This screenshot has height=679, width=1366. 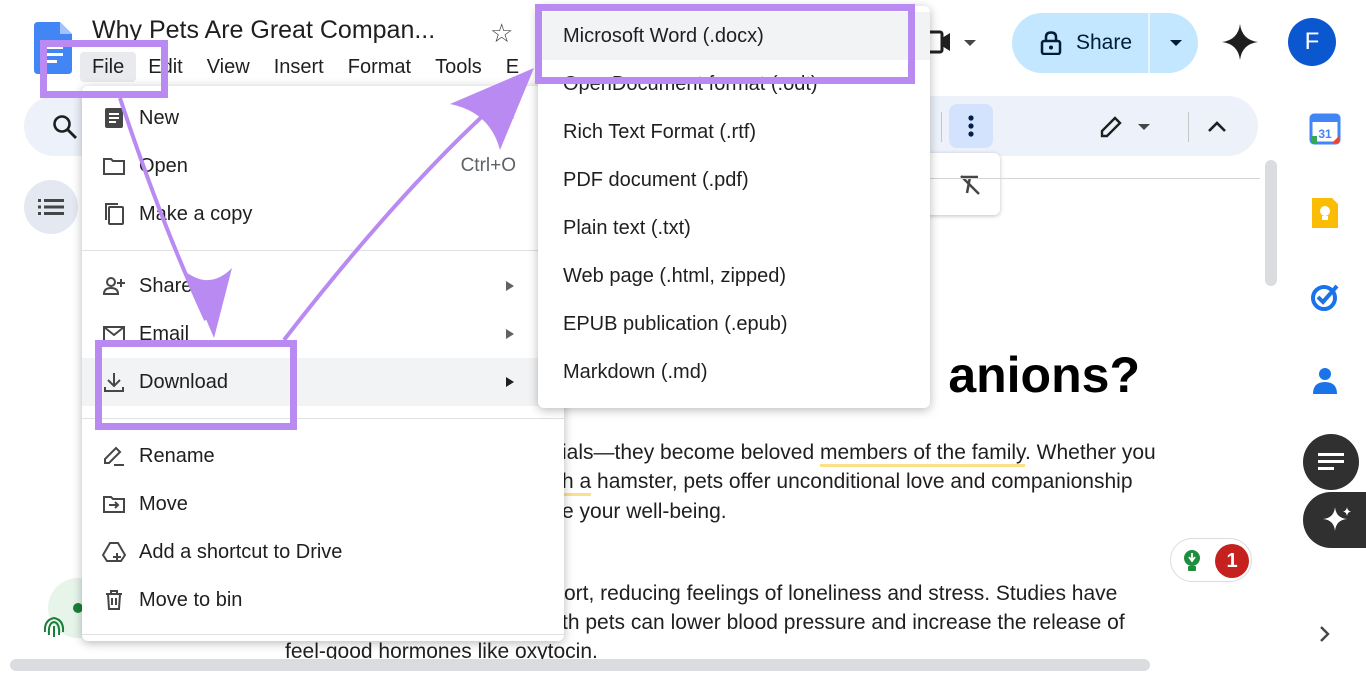 I want to click on file-menu-open: Open Ctrl+O, so click(x=323, y=166).